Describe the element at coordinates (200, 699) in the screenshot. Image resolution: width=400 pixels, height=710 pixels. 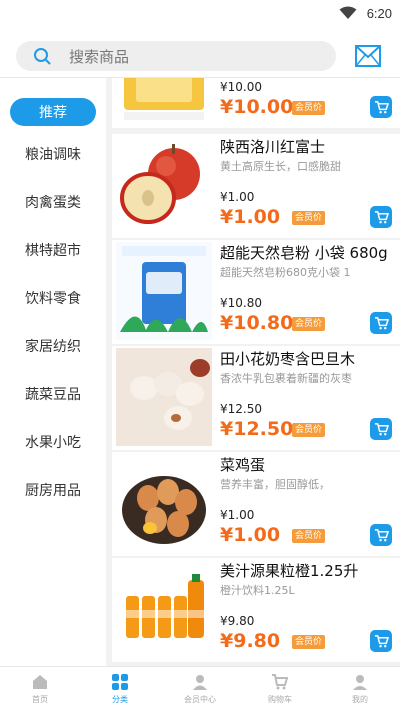
I see `tab-label: 会员中心` at that location.